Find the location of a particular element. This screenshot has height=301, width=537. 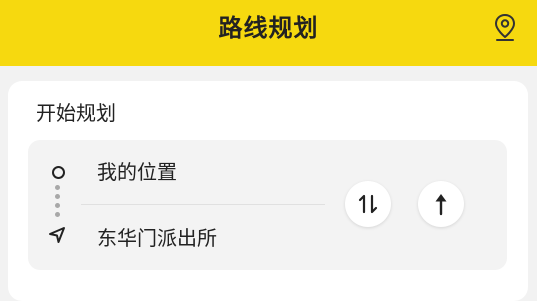

row-divider is located at coordinates (203, 204).